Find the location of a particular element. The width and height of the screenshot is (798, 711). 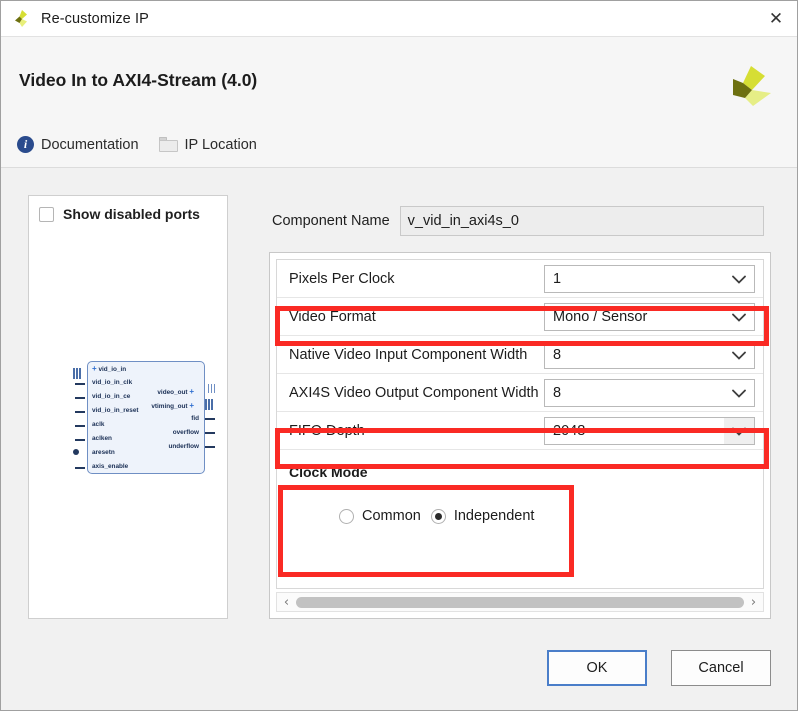

component-name-label: Component Name is located at coordinates (331, 221).